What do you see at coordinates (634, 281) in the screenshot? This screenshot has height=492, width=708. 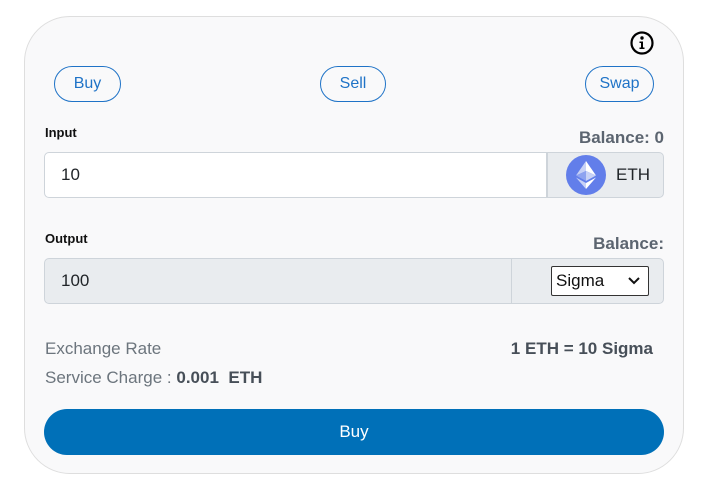 I see `chevron-down-icon` at bounding box center [634, 281].